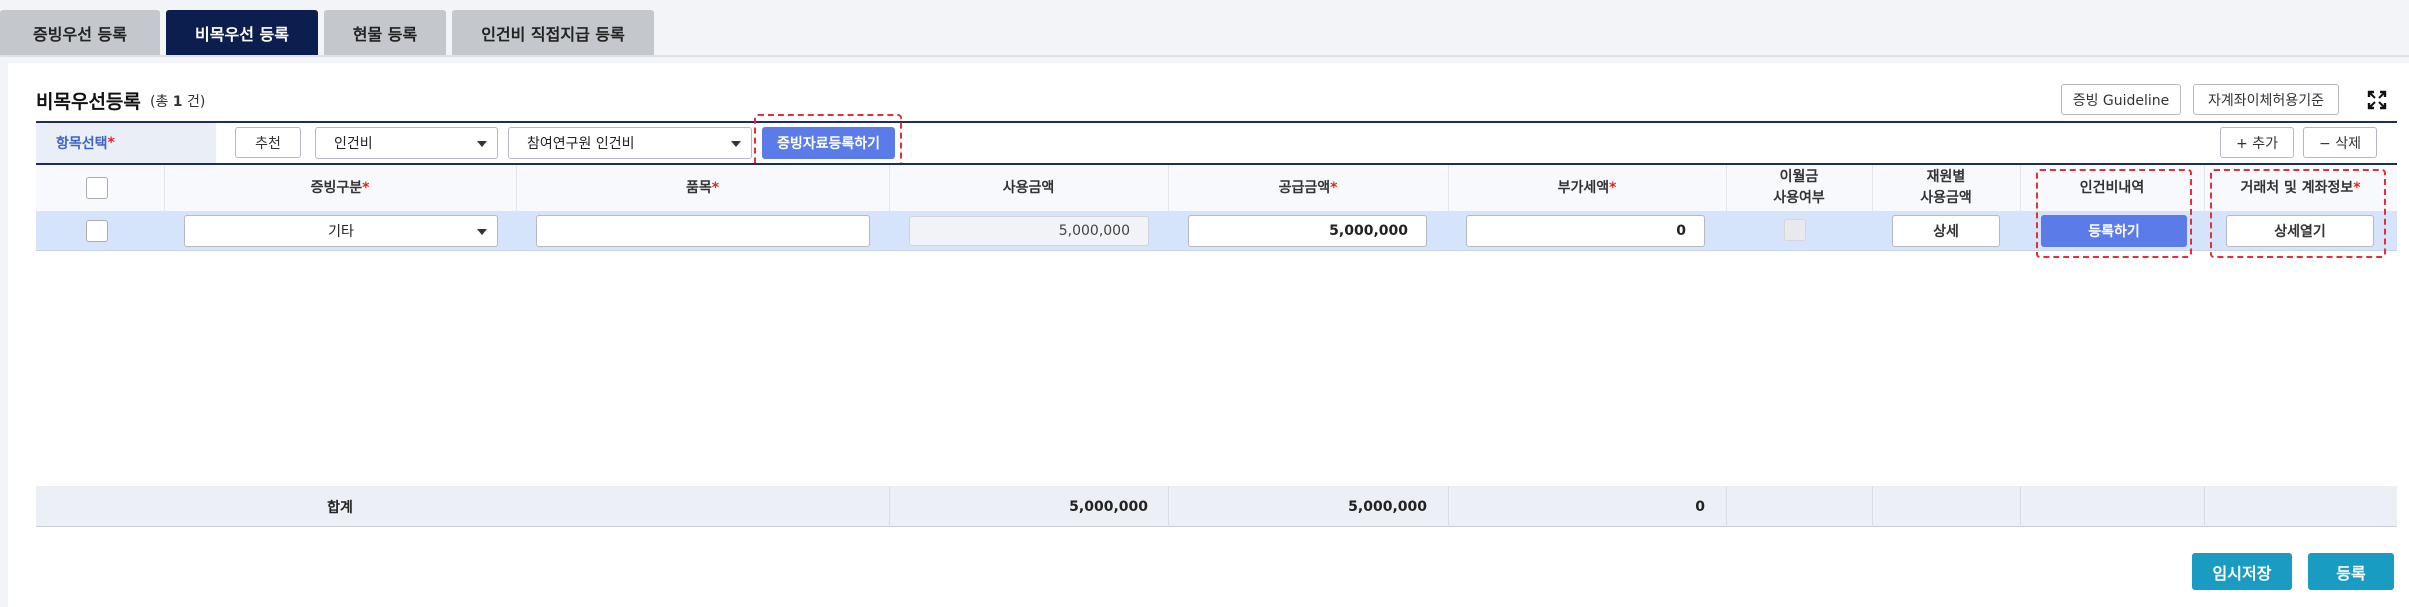 This screenshot has height=607, width=2409. I want to click on header-usage-amount: 사용금액, so click(1028, 188).